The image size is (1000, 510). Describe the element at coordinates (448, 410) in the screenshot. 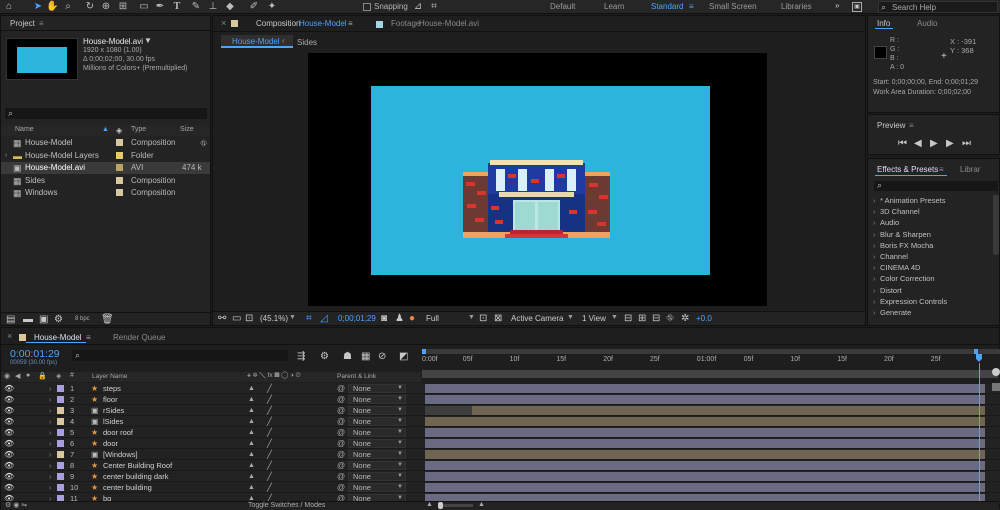

I see `layer-trim-segment` at that location.